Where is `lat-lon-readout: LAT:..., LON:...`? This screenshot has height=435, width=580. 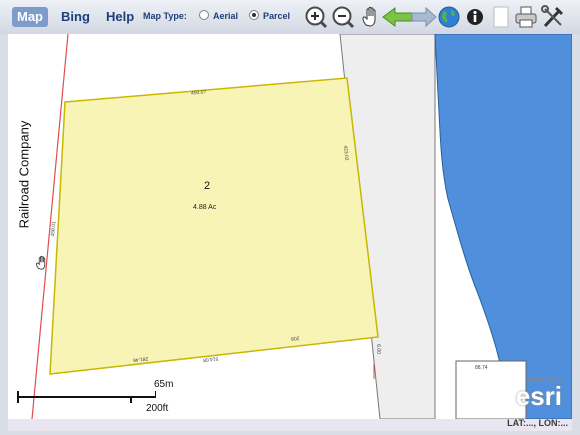
lat-lon-readout: LAT:..., LON:... is located at coordinates (537, 423).